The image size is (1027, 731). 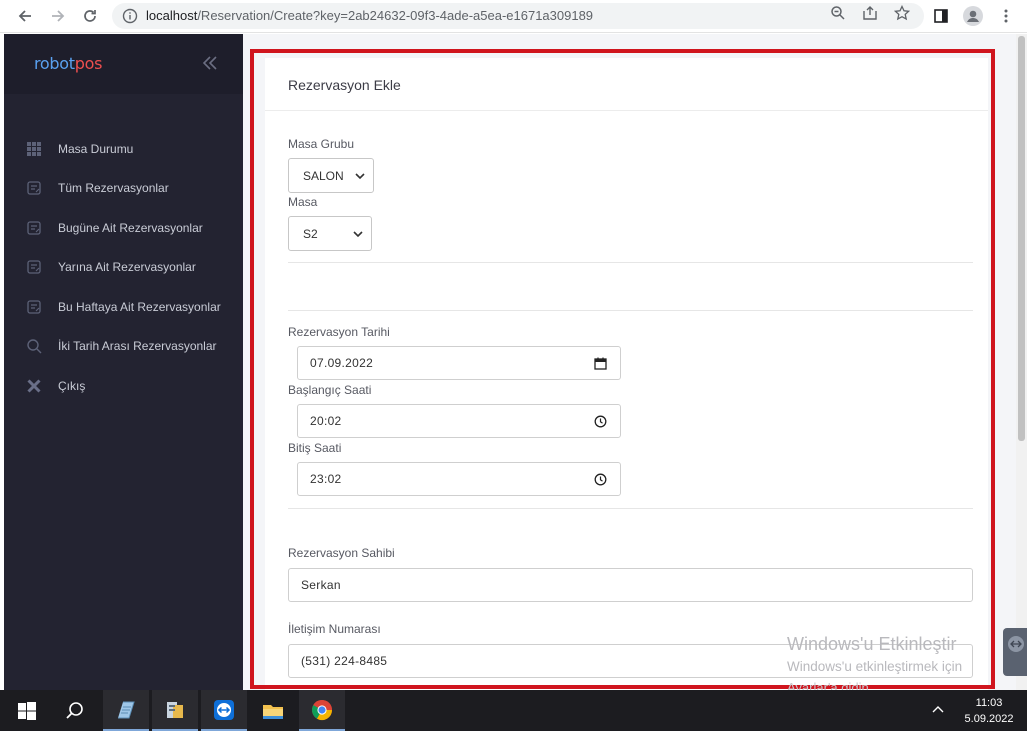 I want to click on remote-support-tab, so click(x=1015, y=652).